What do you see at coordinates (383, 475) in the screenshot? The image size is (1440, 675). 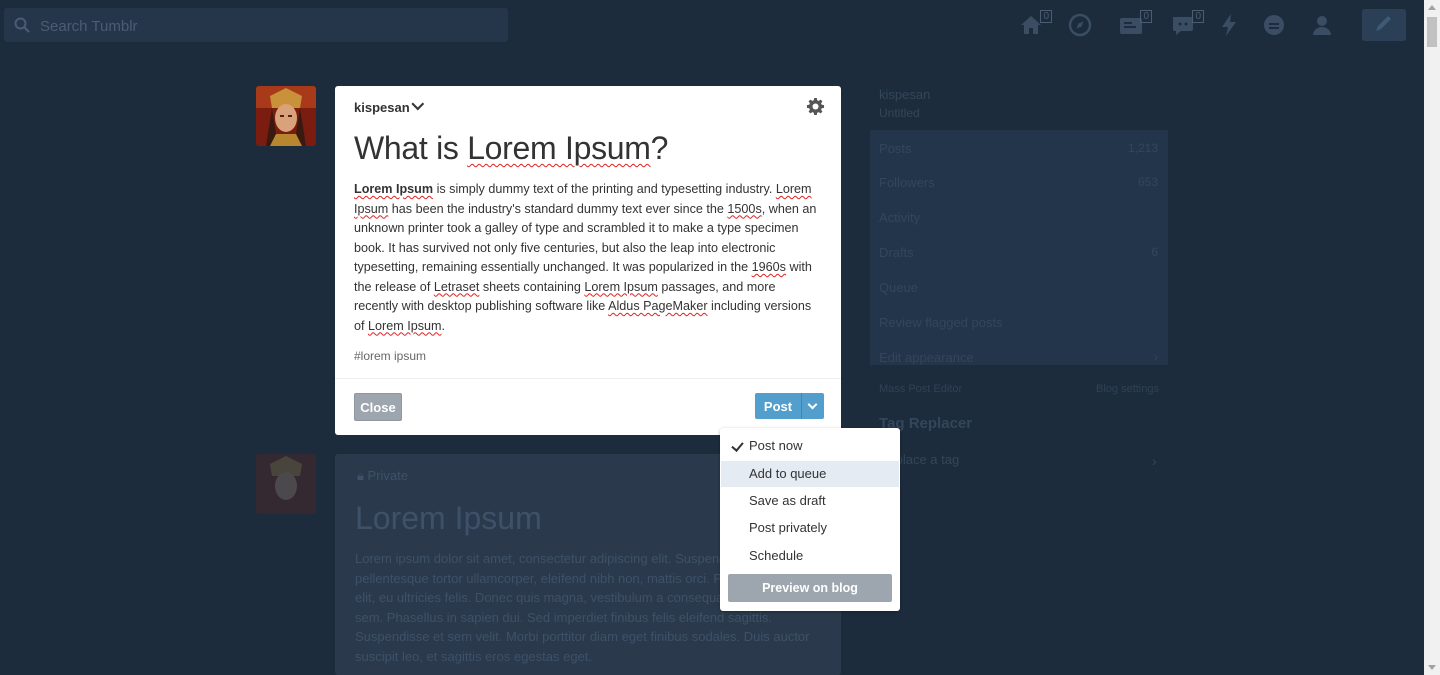 I see `private-label: 🔒︎ Private` at bounding box center [383, 475].